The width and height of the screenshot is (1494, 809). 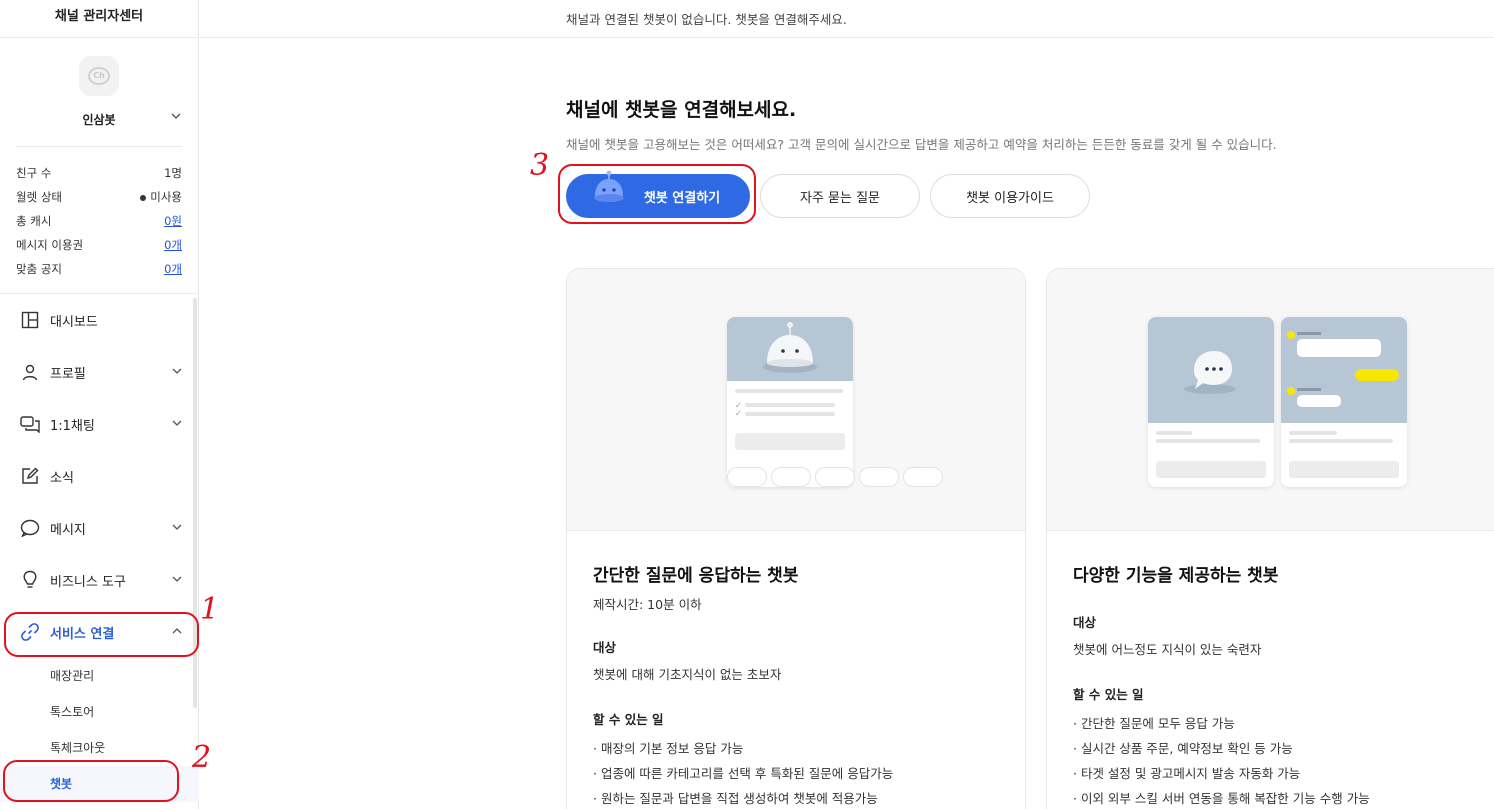 I want to click on list-item: · 이외 외부 스킬 서버 연동을 통해 복잡한 기능 수행 가능, so click(x=1221, y=798).